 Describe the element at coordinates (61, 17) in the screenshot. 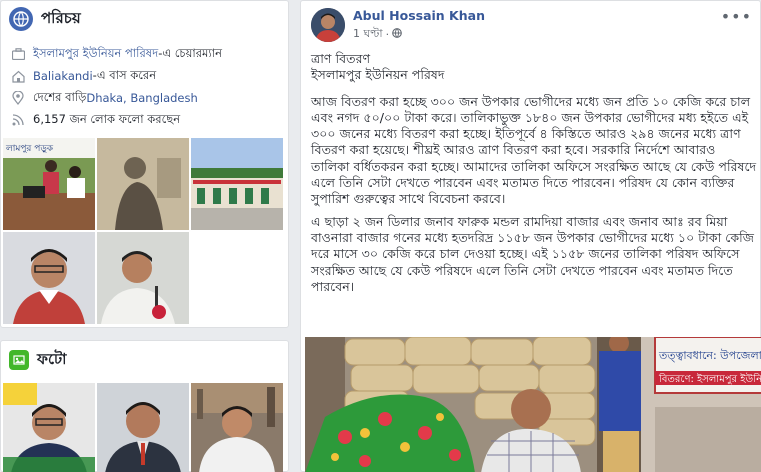

I see `intro-title: পরিচয়` at that location.